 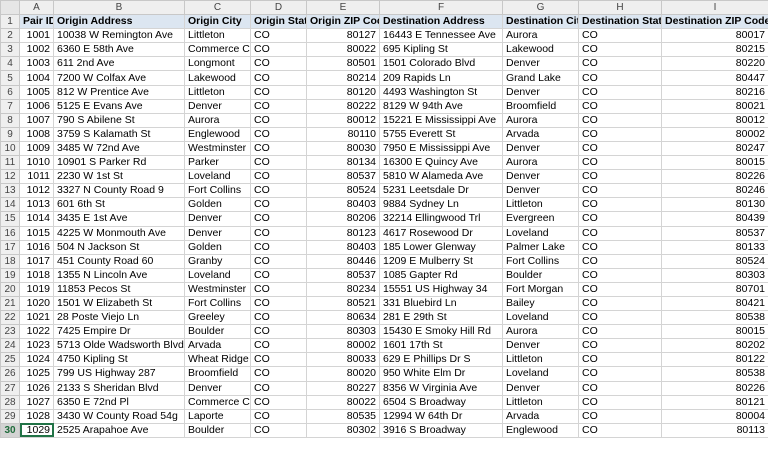 What do you see at coordinates (217, 8) in the screenshot?
I see `column-header-c: C` at bounding box center [217, 8].